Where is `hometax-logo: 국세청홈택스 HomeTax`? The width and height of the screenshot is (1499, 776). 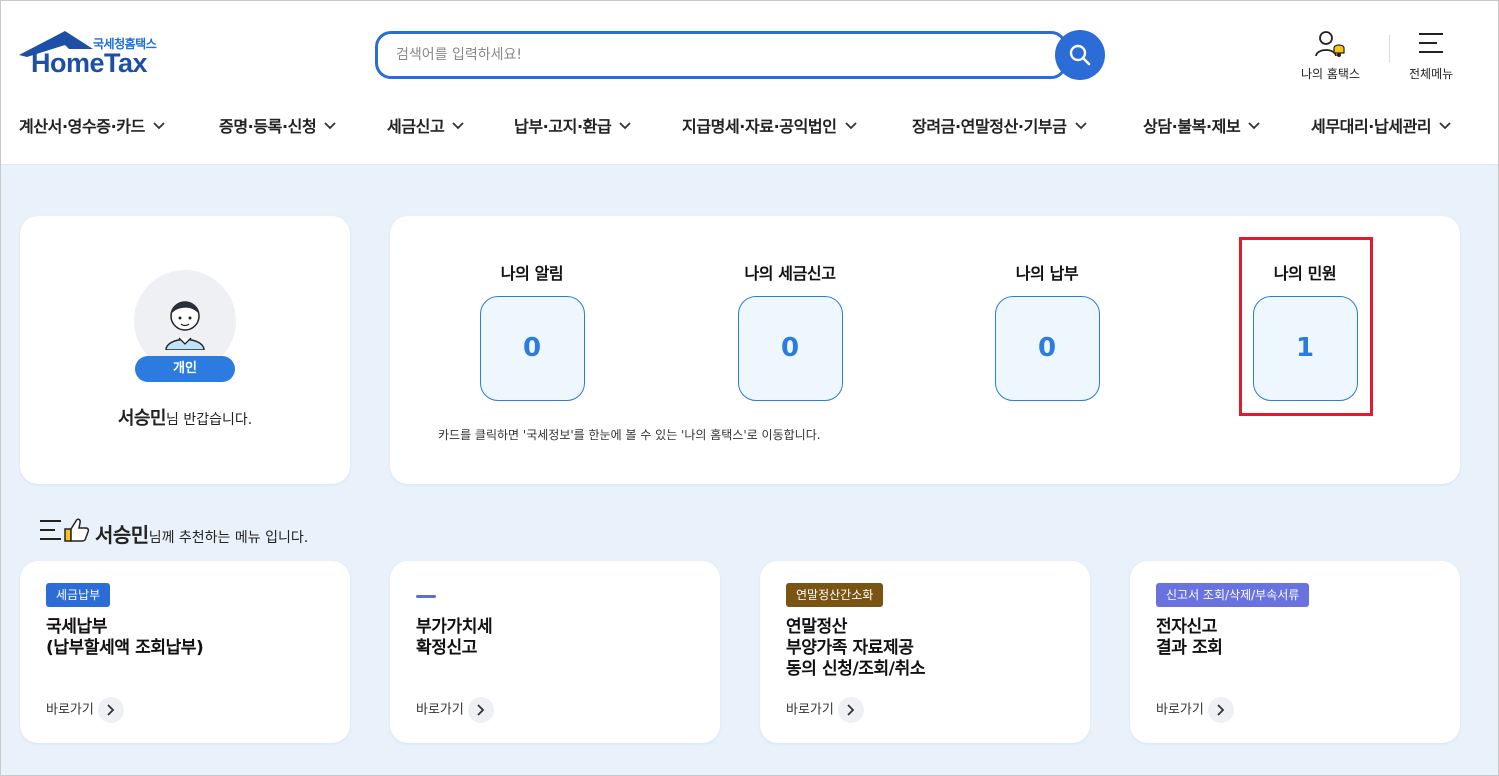 hometax-logo: 국세청홈택스 HomeTax is located at coordinates (99, 57).